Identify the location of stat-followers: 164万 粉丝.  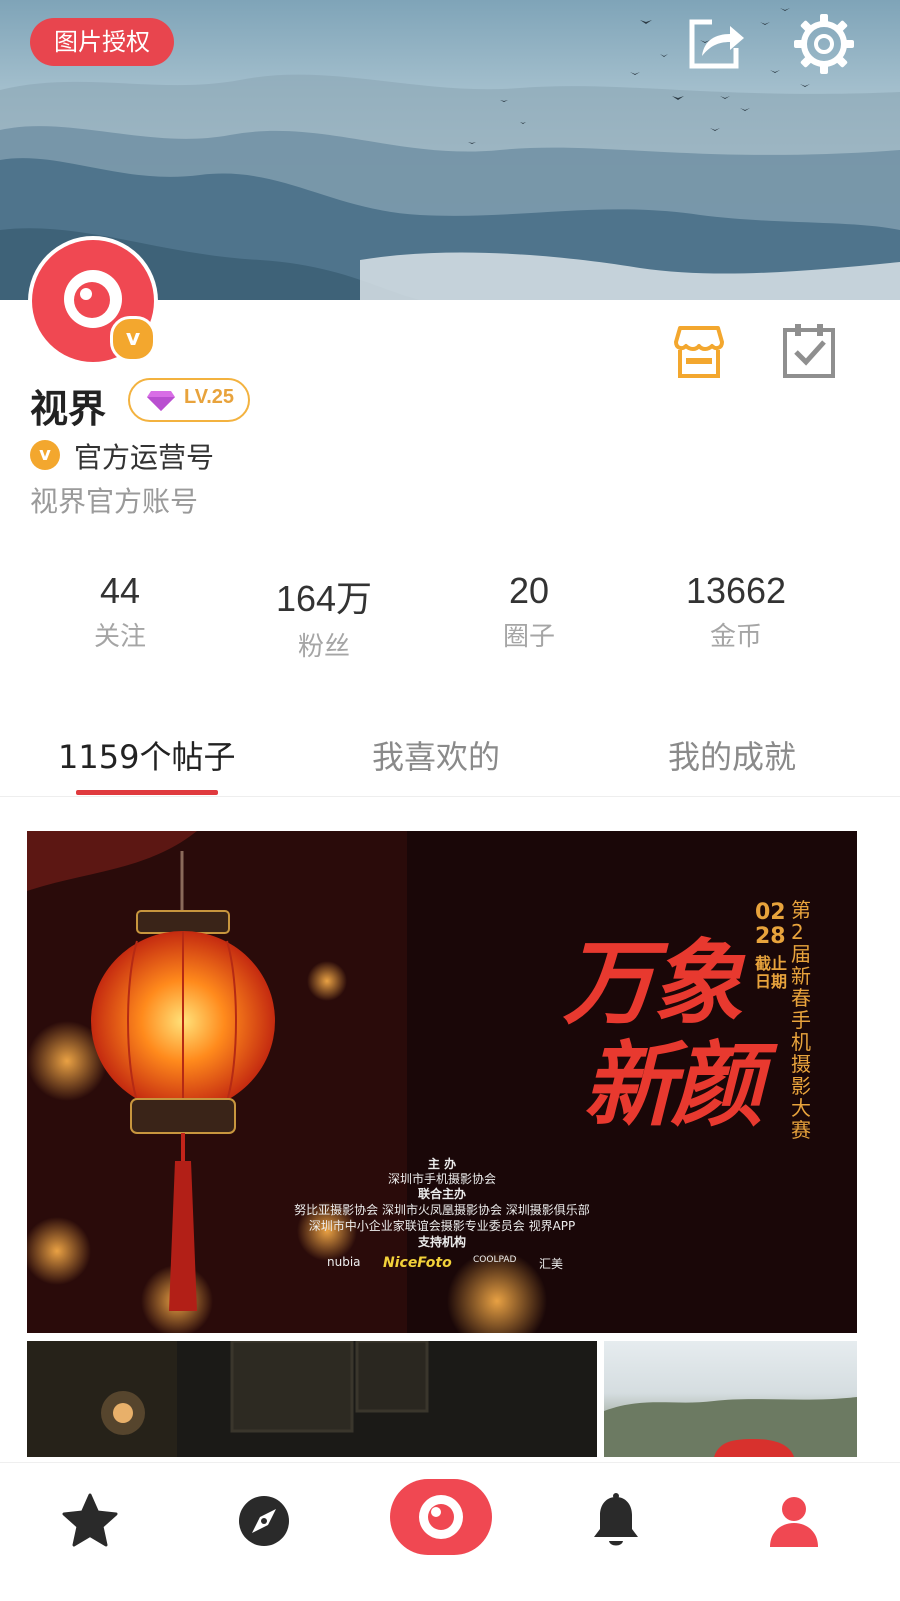
(324, 616).